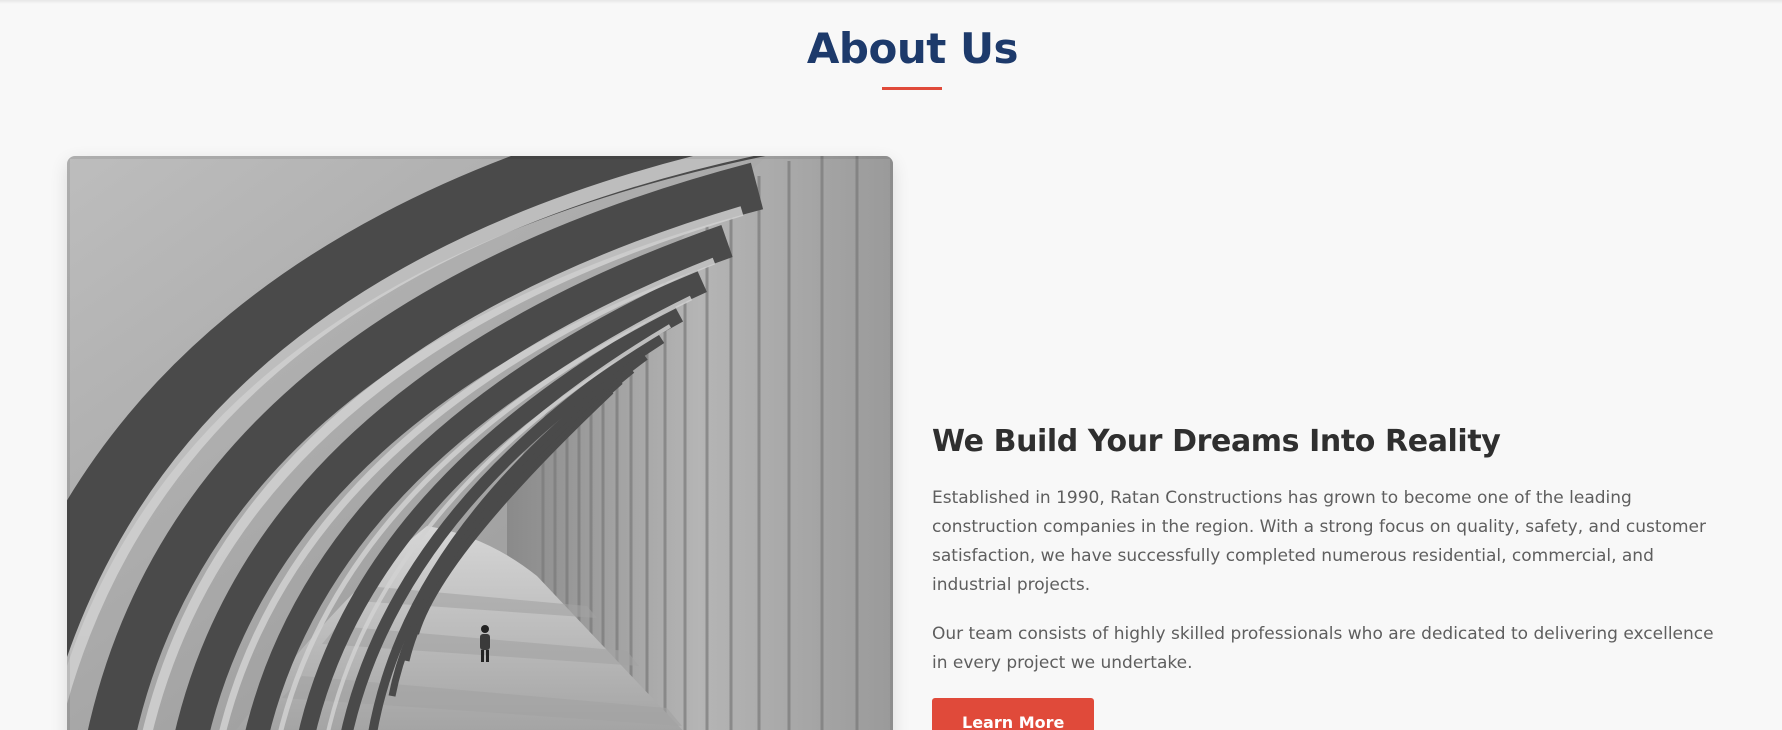  What do you see at coordinates (1013, 714) in the screenshot?
I see `learn-more-button: Learn More` at bounding box center [1013, 714].